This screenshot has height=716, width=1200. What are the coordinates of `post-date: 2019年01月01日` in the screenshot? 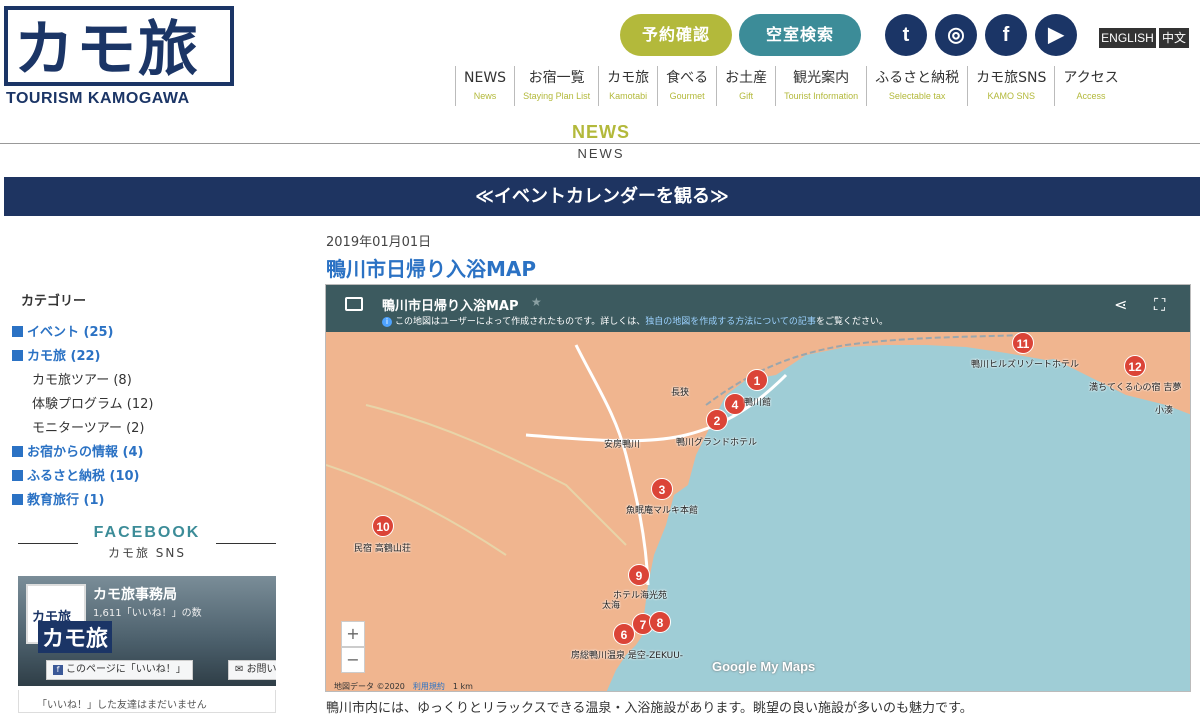 It's located at (379, 242).